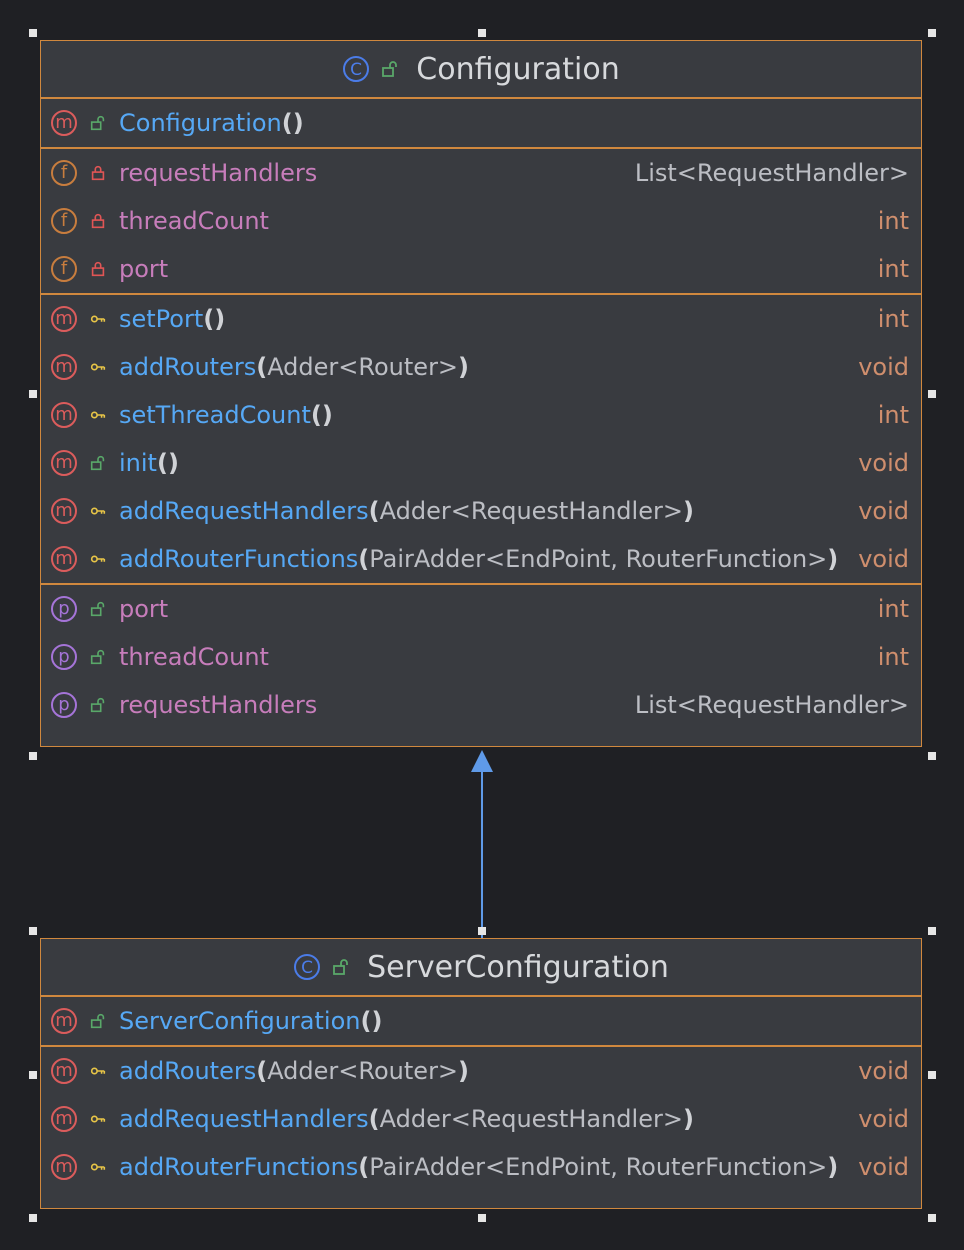  I want to click on method-name: addRequestHandlers, so click(244, 511).